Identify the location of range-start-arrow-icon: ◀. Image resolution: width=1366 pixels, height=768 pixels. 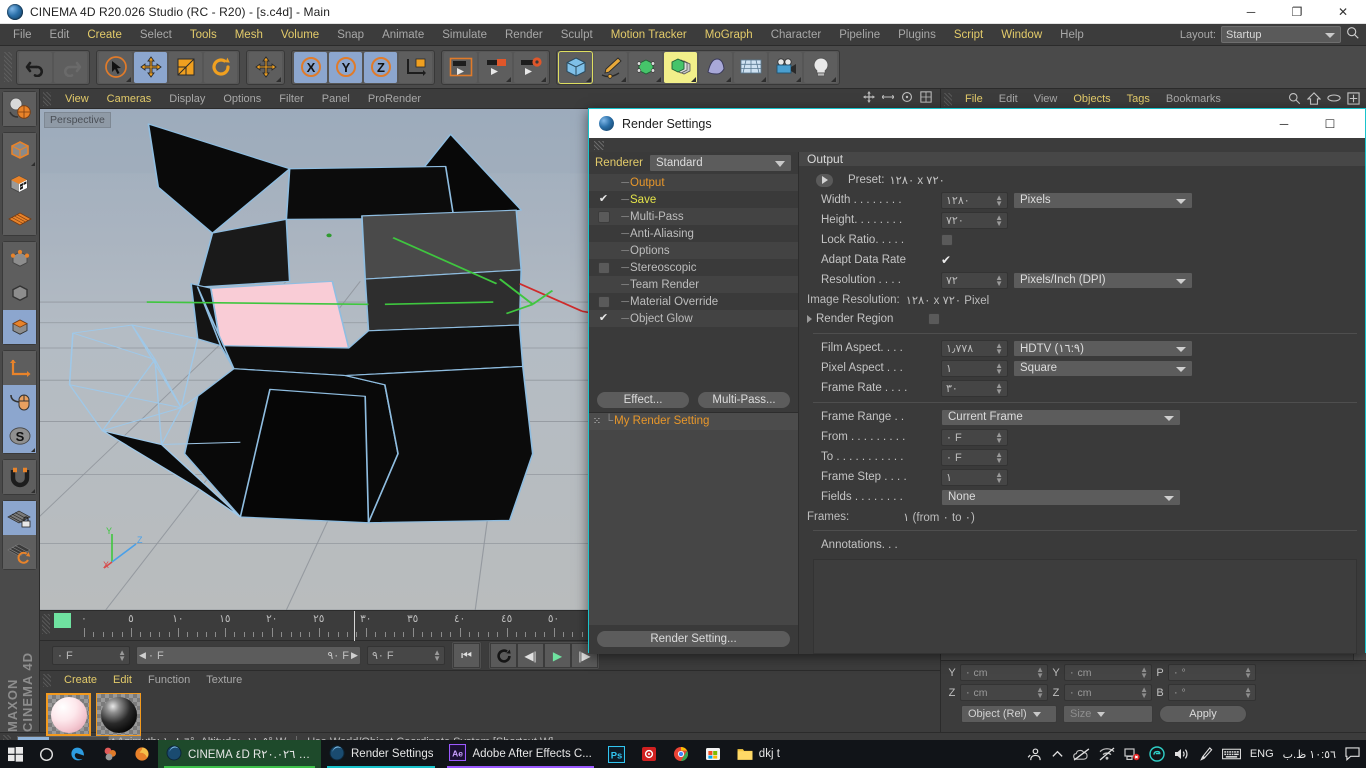
(142, 655).